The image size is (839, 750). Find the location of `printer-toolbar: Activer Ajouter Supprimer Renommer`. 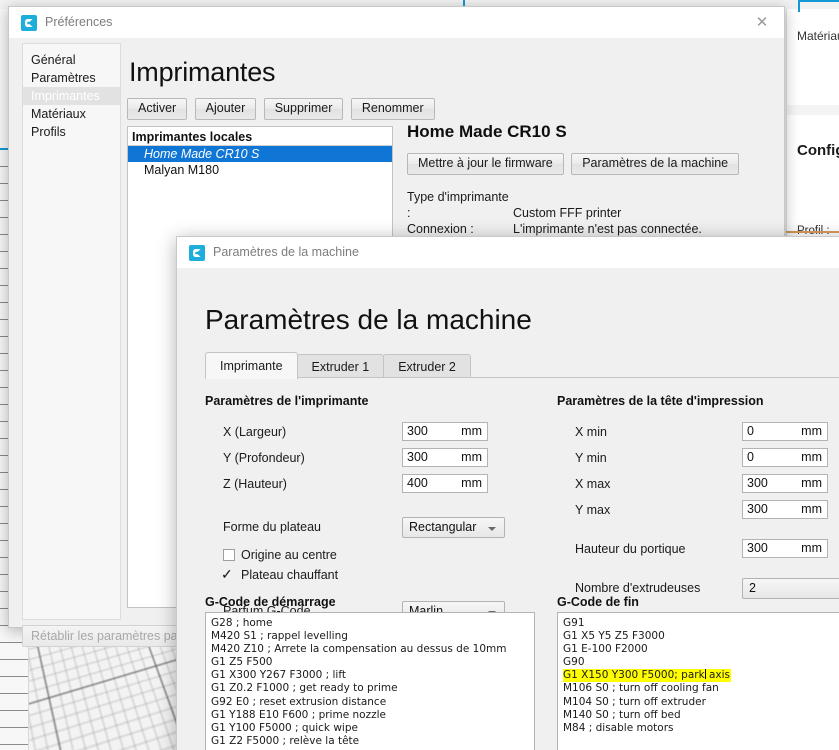

printer-toolbar: Activer Ajouter Supprimer Renommer is located at coordinates (282, 109).